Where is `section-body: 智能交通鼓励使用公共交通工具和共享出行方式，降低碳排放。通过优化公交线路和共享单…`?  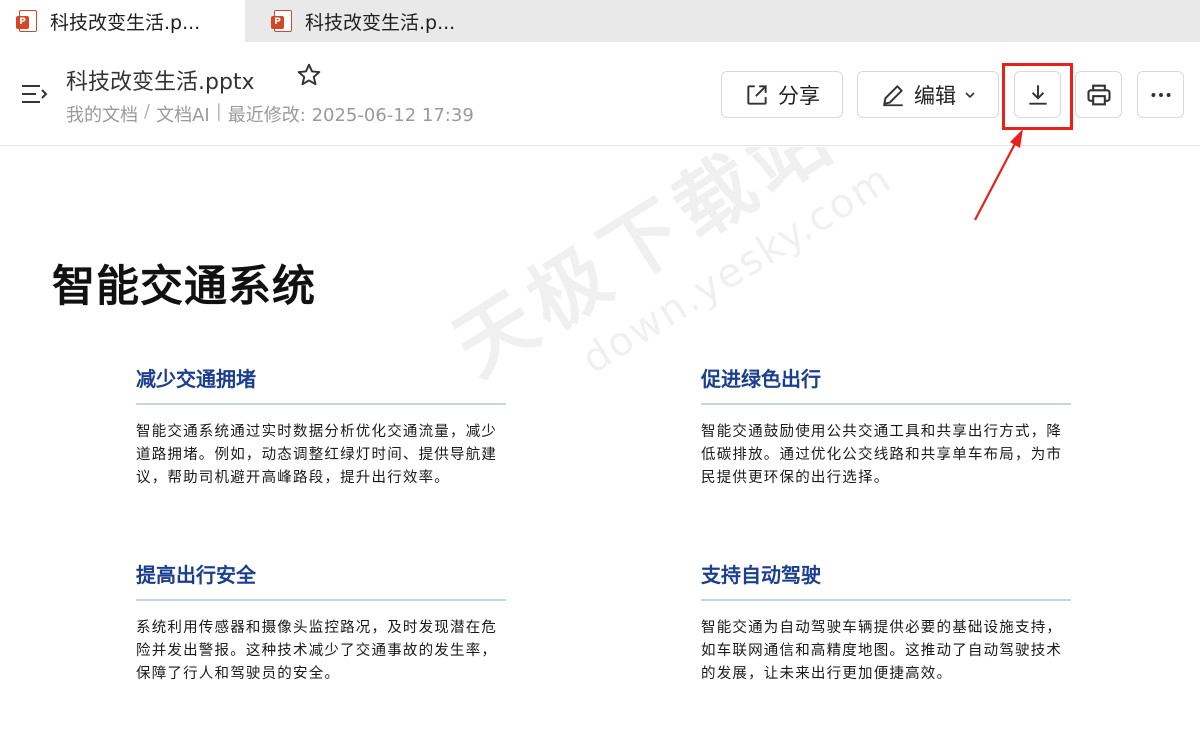
section-body: 智能交通鼓励使用公共交通工具和共享出行方式，降低碳排放。通过优化公交线路和共享单… is located at coordinates (882, 455).